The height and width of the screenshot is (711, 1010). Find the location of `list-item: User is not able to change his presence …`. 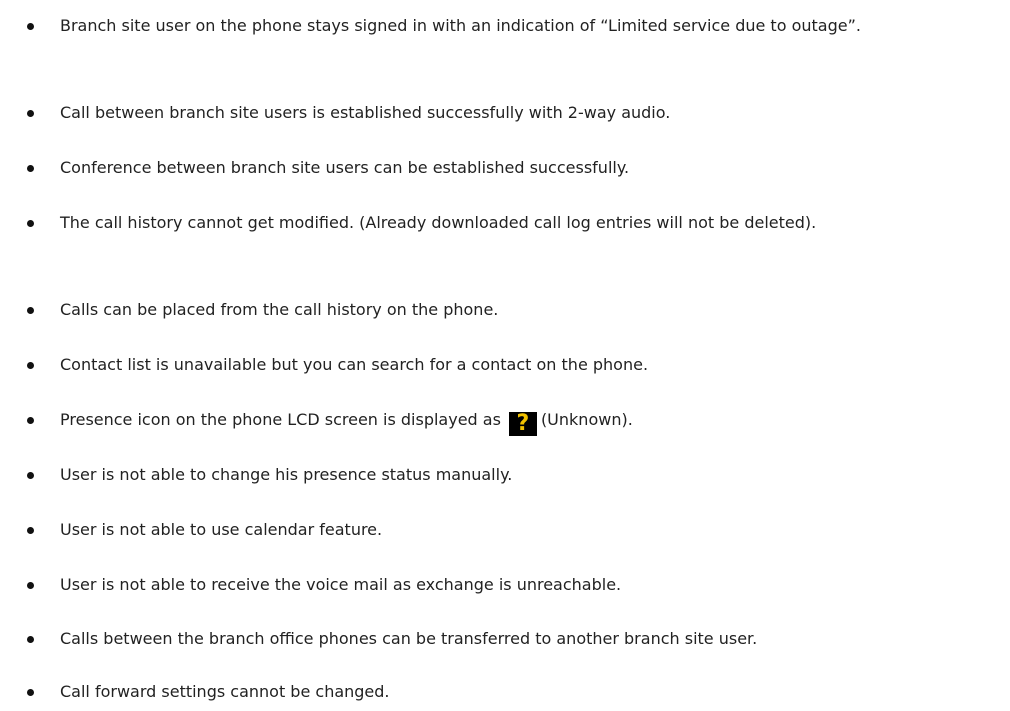

list-item: User is not able to change his presence … is located at coordinates (505, 475).